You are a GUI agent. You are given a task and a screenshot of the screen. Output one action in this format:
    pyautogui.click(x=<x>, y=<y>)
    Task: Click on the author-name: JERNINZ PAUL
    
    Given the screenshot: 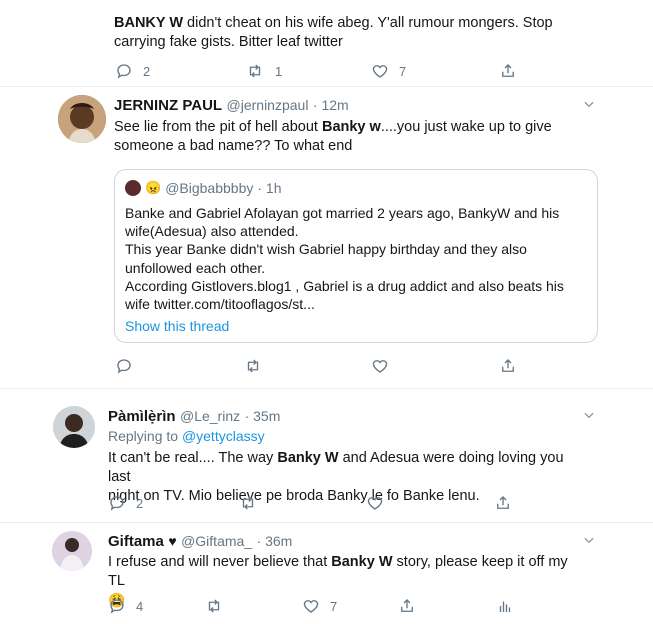 What is the action you would take?
    pyautogui.click(x=168, y=105)
    